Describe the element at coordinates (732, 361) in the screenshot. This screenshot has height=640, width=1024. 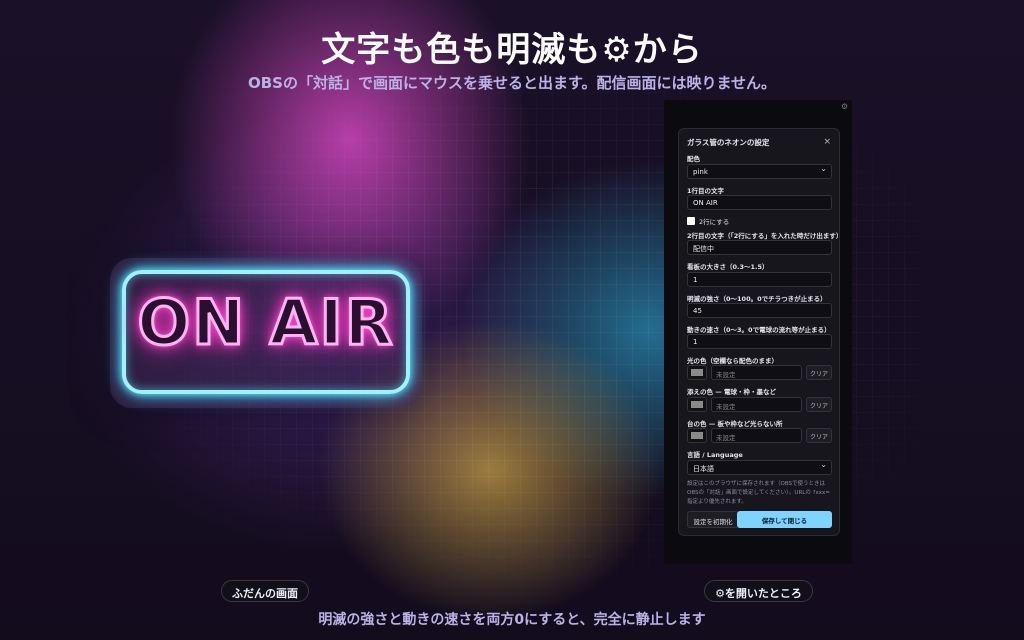
I see `light-color-label: 光の色（空欄なら配色のまま）` at that location.